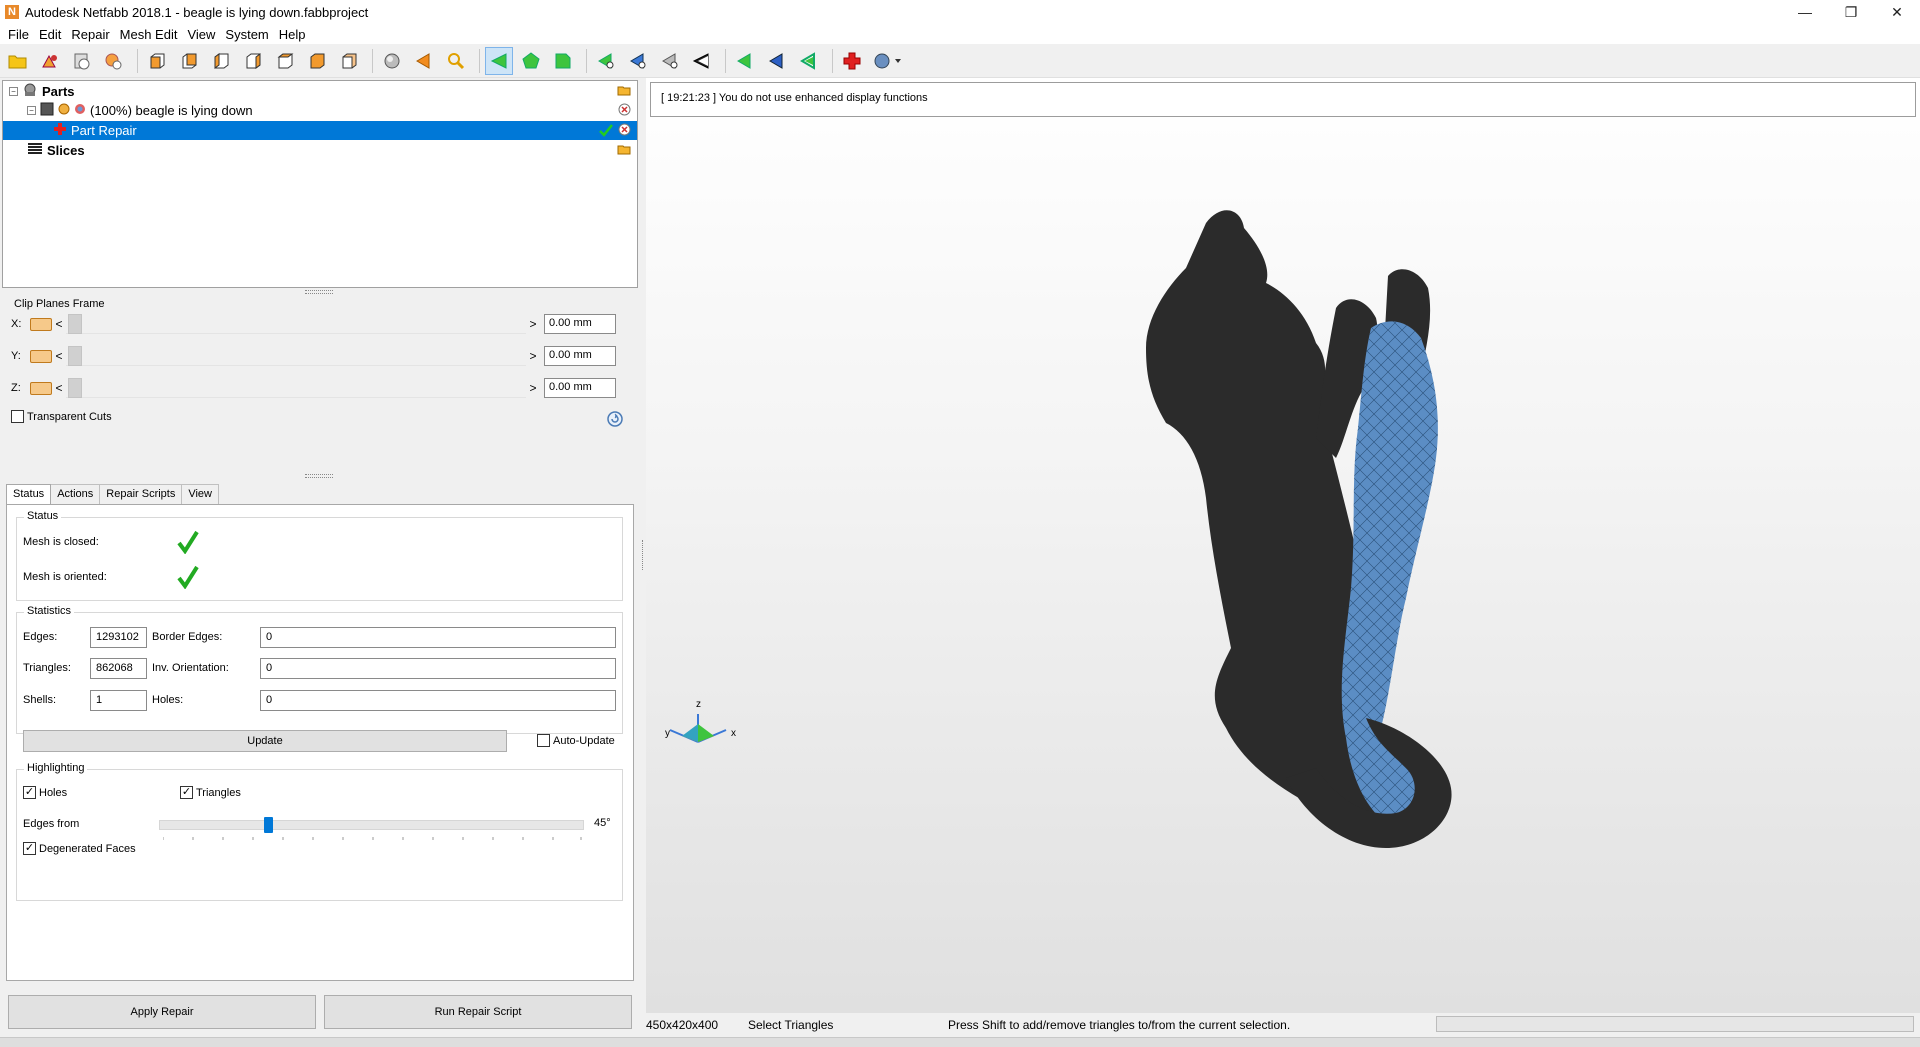  I want to click on edges-slider-thumb, so click(268, 825).